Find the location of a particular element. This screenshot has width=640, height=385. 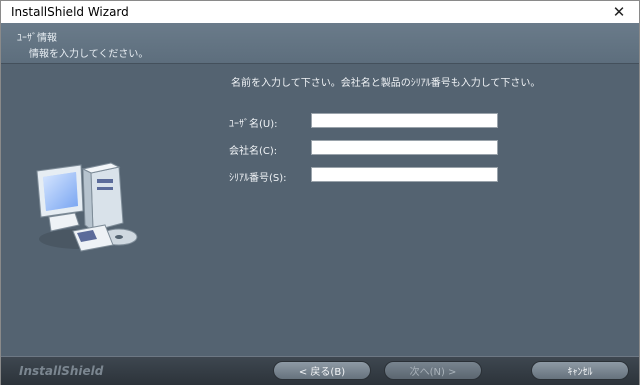

wizard-header: ﾕｰｻﾞ情報 情報を入力してください。 is located at coordinates (320, 43).